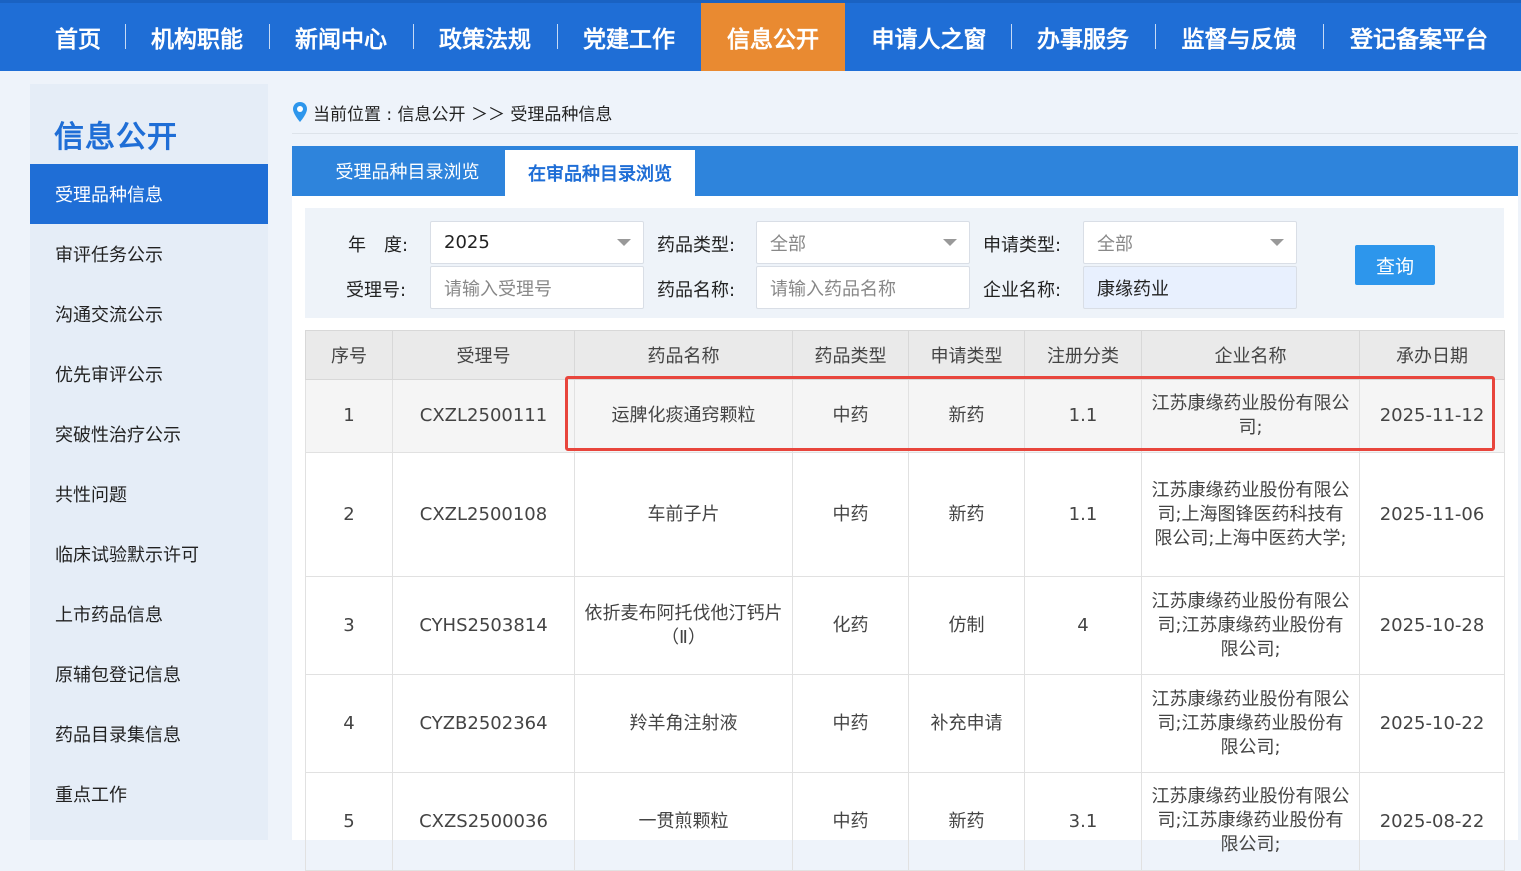 This screenshot has height=871, width=1521. Describe the element at coordinates (349, 821) in the screenshot. I see `table-cell: 5` at that location.